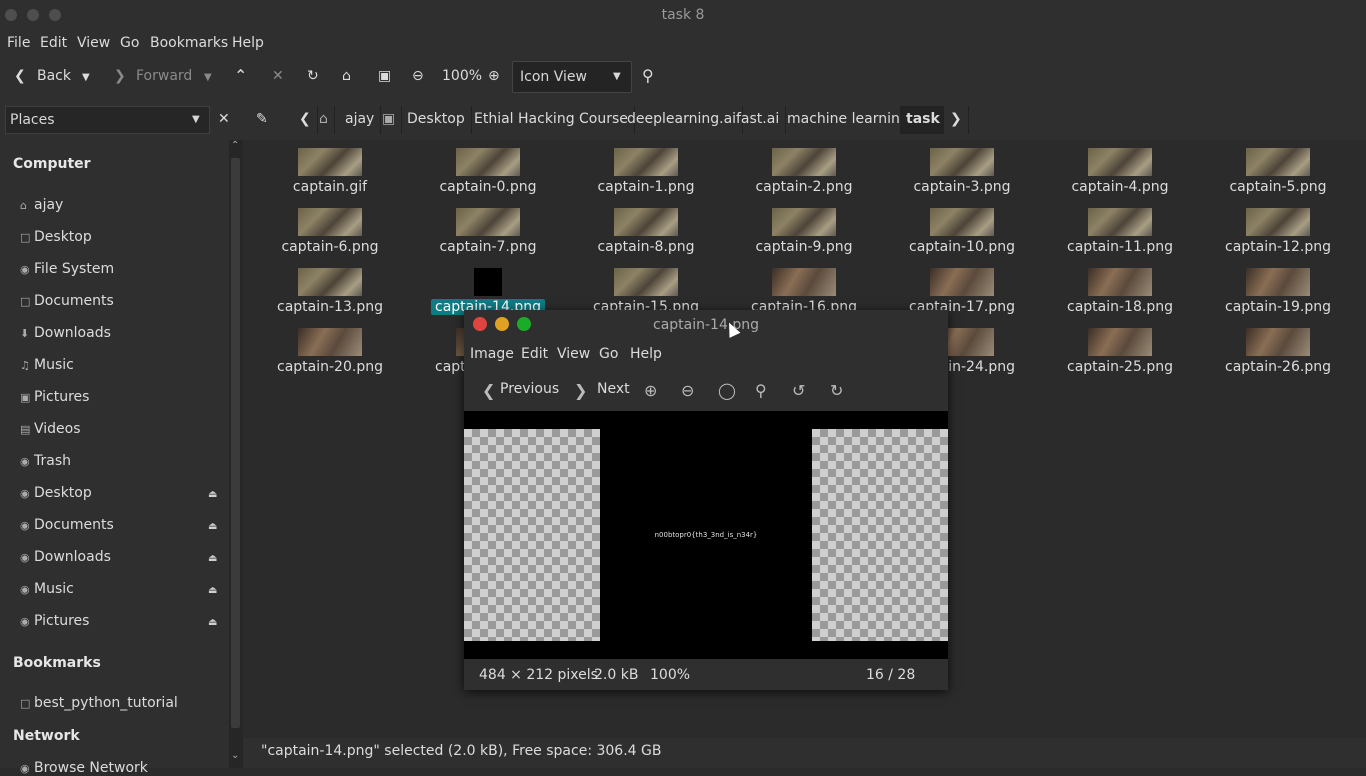 The height and width of the screenshot is (776, 1366). I want to click on file-item: captain-10.png, so click(962, 231).